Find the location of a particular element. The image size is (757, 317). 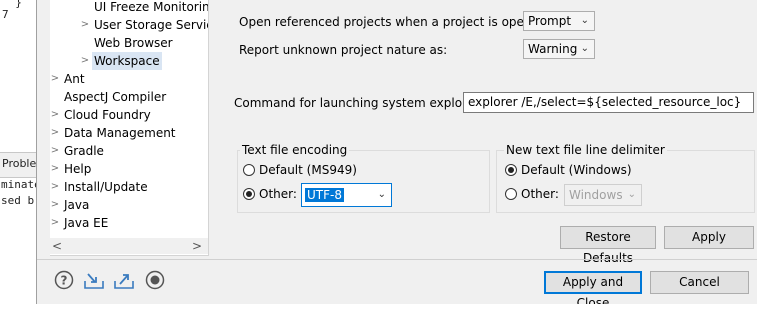

tree-item-label: Java is located at coordinates (77, 205).